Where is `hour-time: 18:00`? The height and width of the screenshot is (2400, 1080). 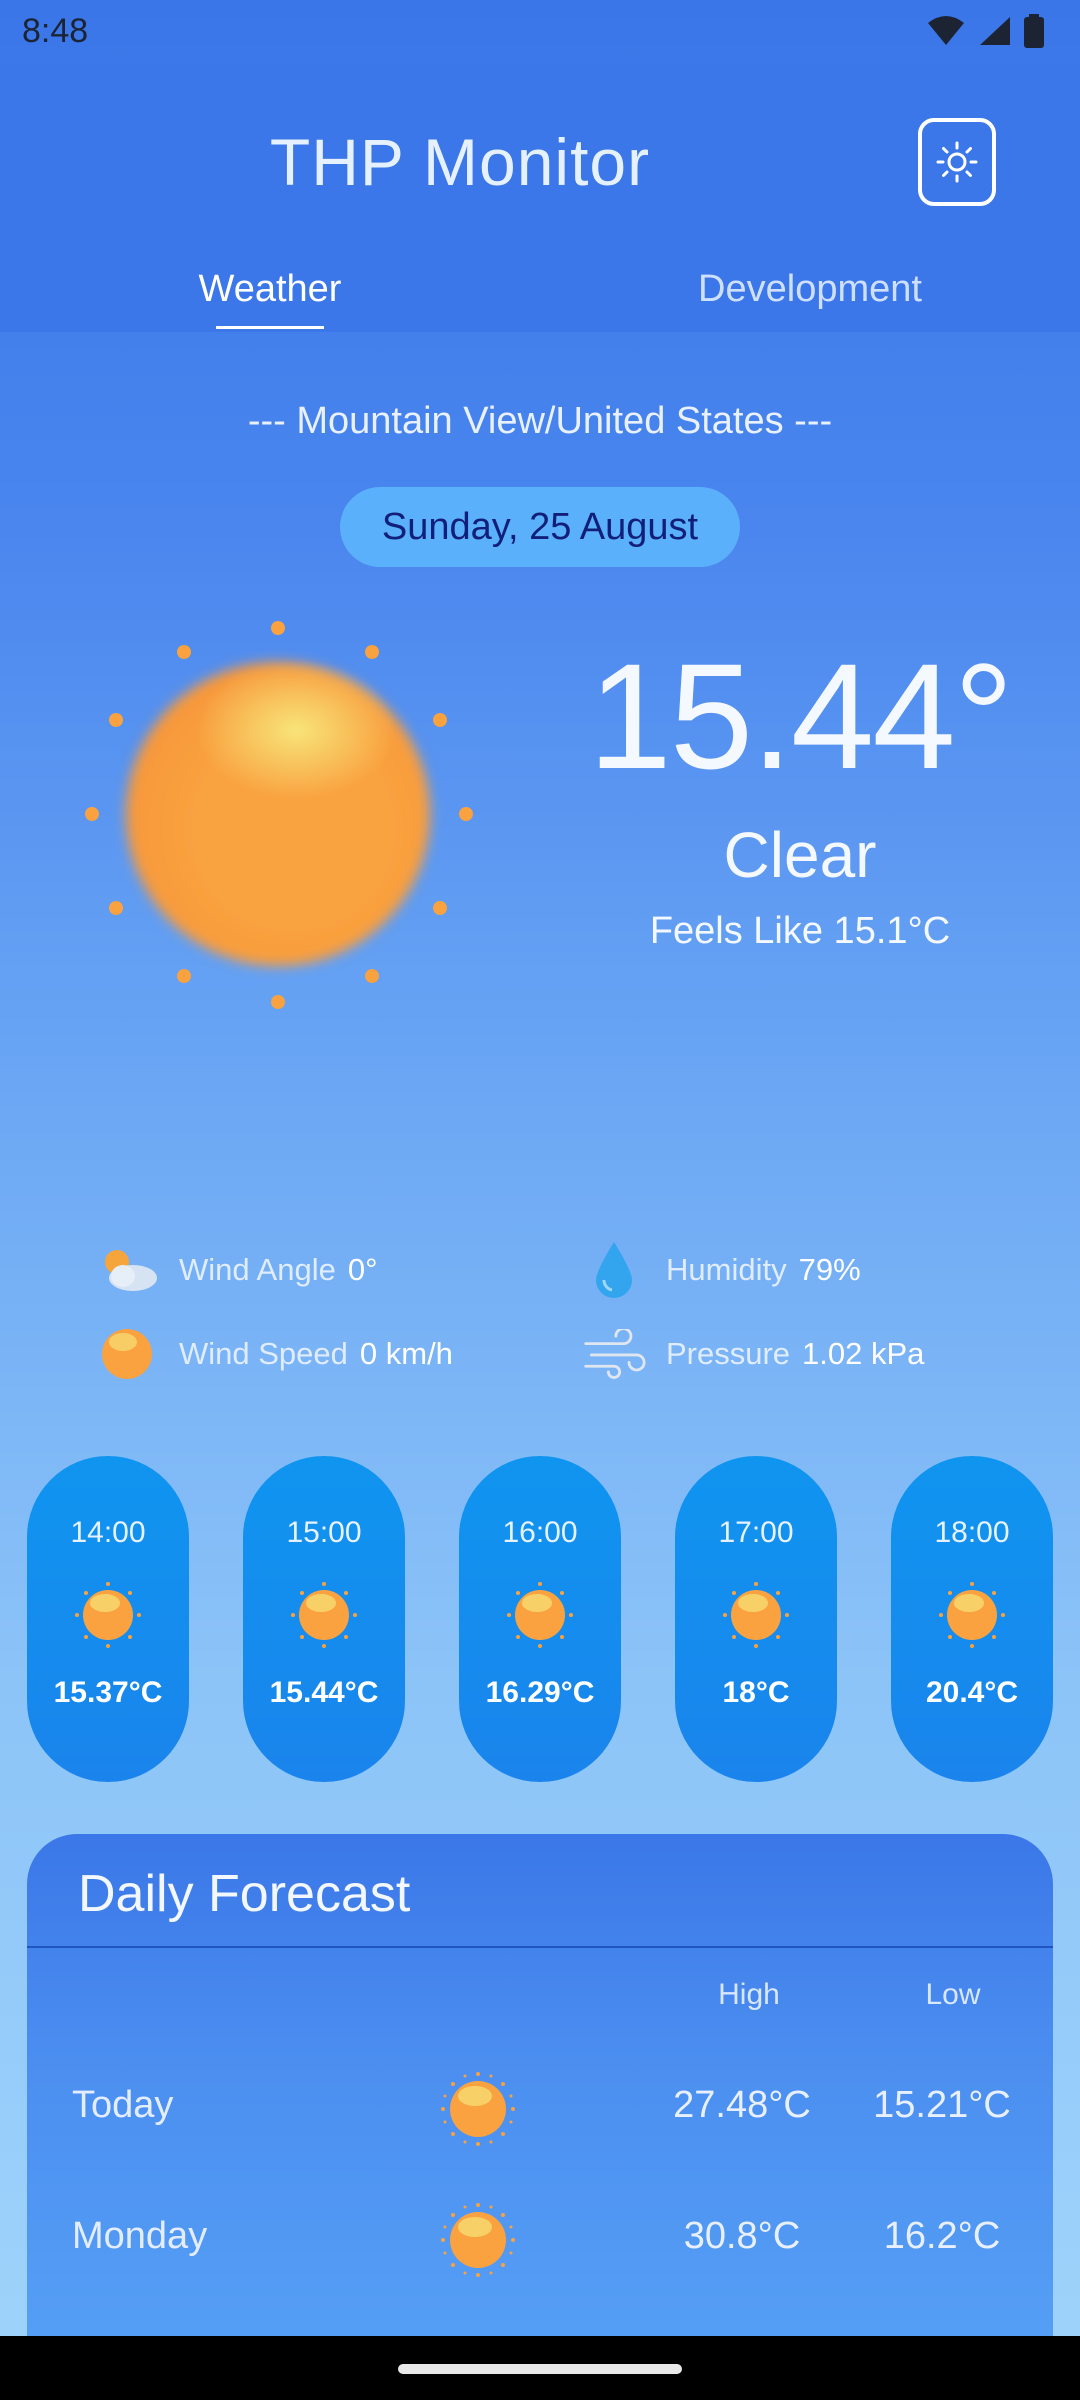 hour-time: 18:00 is located at coordinates (972, 1532).